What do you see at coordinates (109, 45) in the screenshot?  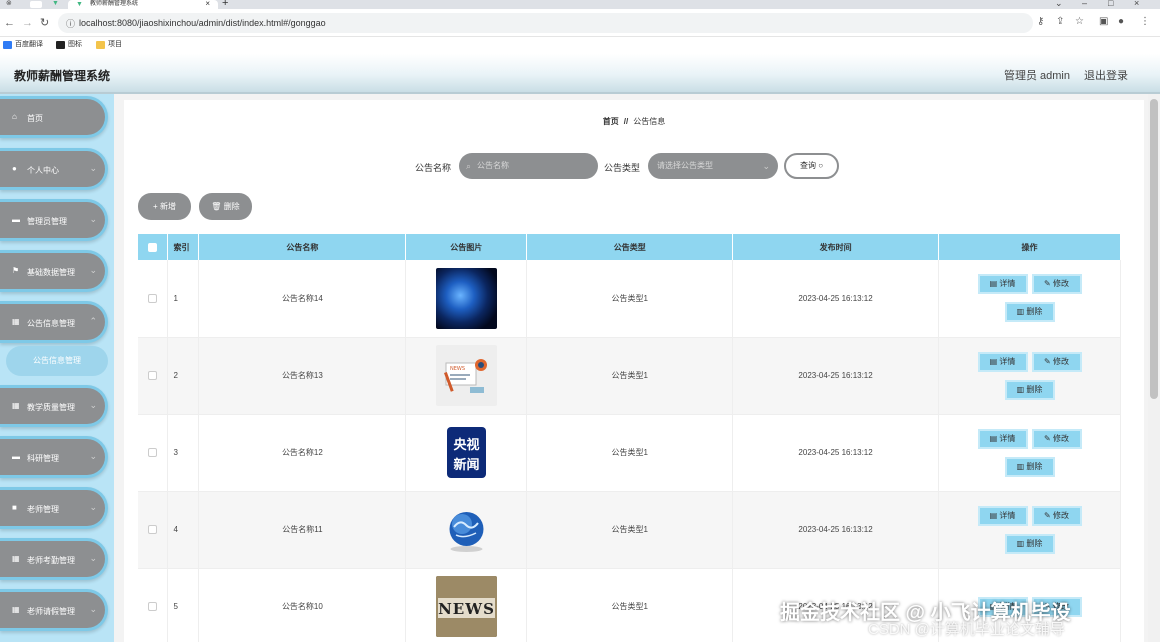 I see `bookmark-folder: 项目` at bounding box center [109, 45].